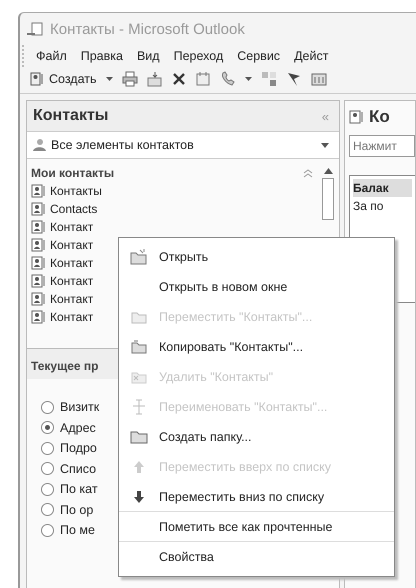  I want to click on pane-title: Контакты, so click(70, 116).